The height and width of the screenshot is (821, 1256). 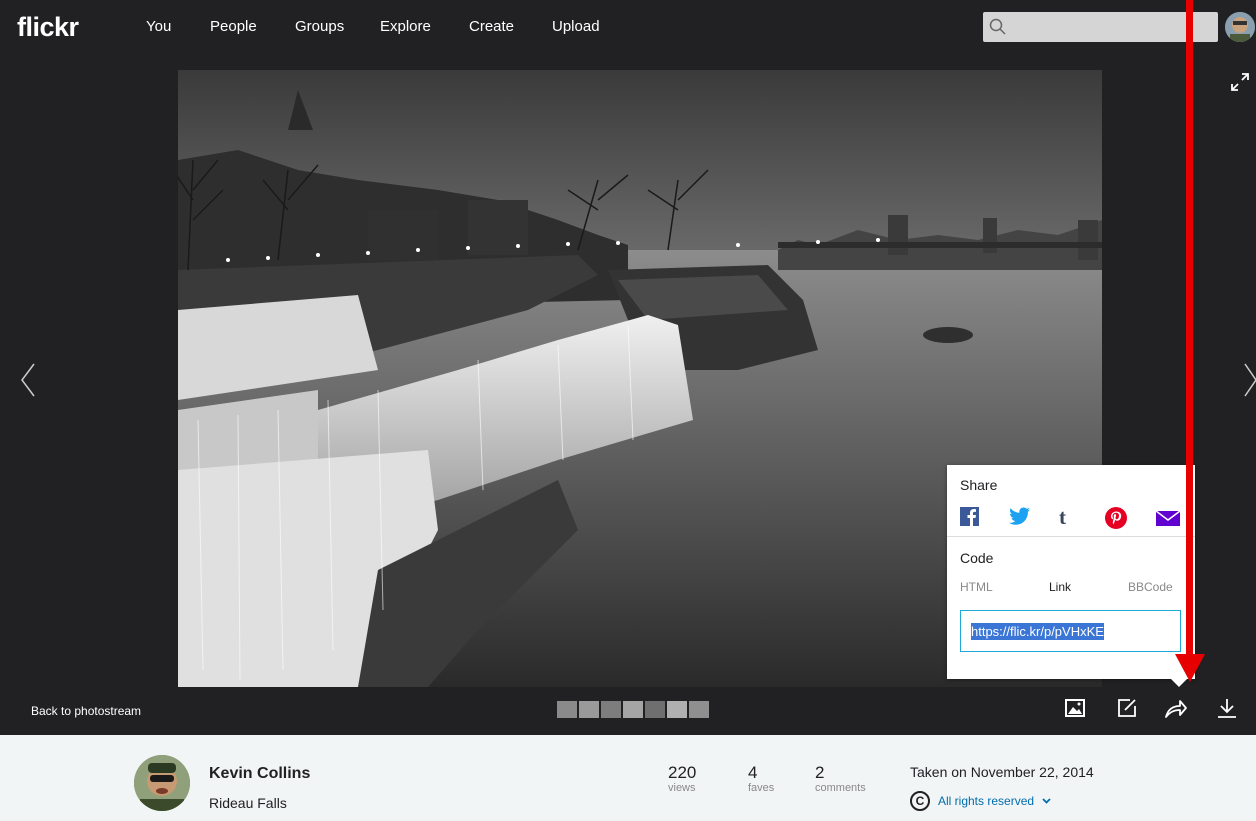 I want to click on flickr-logo: flickr, so click(x=48, y=27).